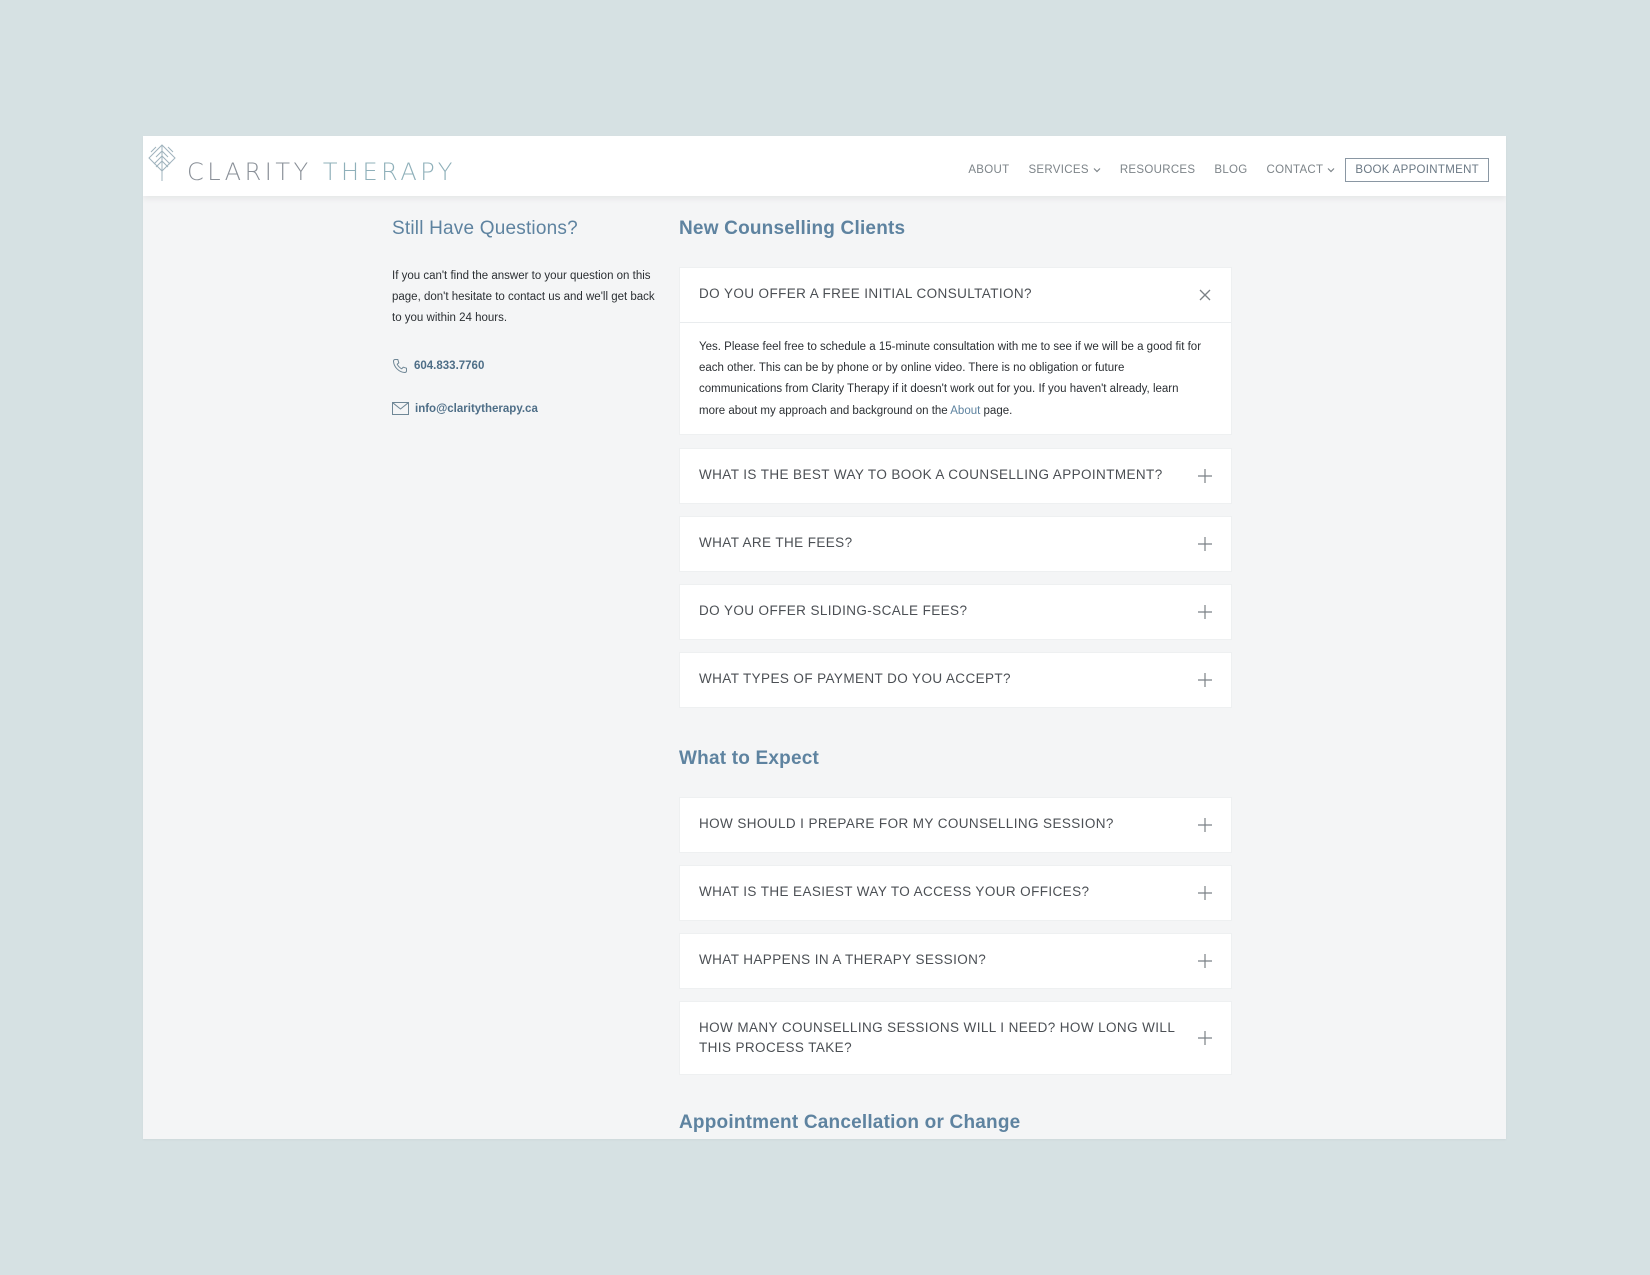 The image size is (1650, 1275). Describe the element at coordinates (476, 408) in the screenshot. I see `email-address: info@claritytherapy.ca` at that location.